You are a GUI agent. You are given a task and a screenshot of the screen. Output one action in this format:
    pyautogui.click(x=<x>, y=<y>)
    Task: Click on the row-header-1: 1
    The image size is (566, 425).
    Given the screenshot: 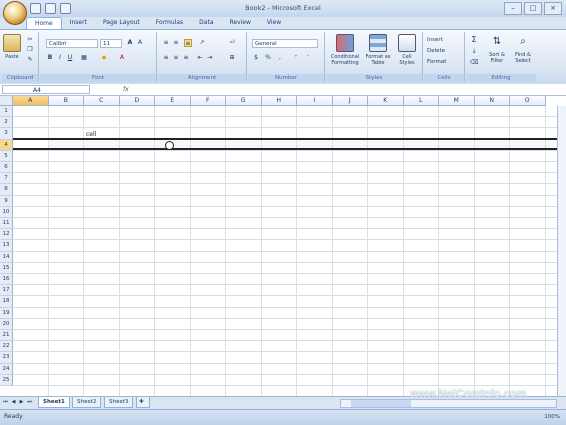 What is the action you would take?
    pyautogui.click(x=6, y=112)
    